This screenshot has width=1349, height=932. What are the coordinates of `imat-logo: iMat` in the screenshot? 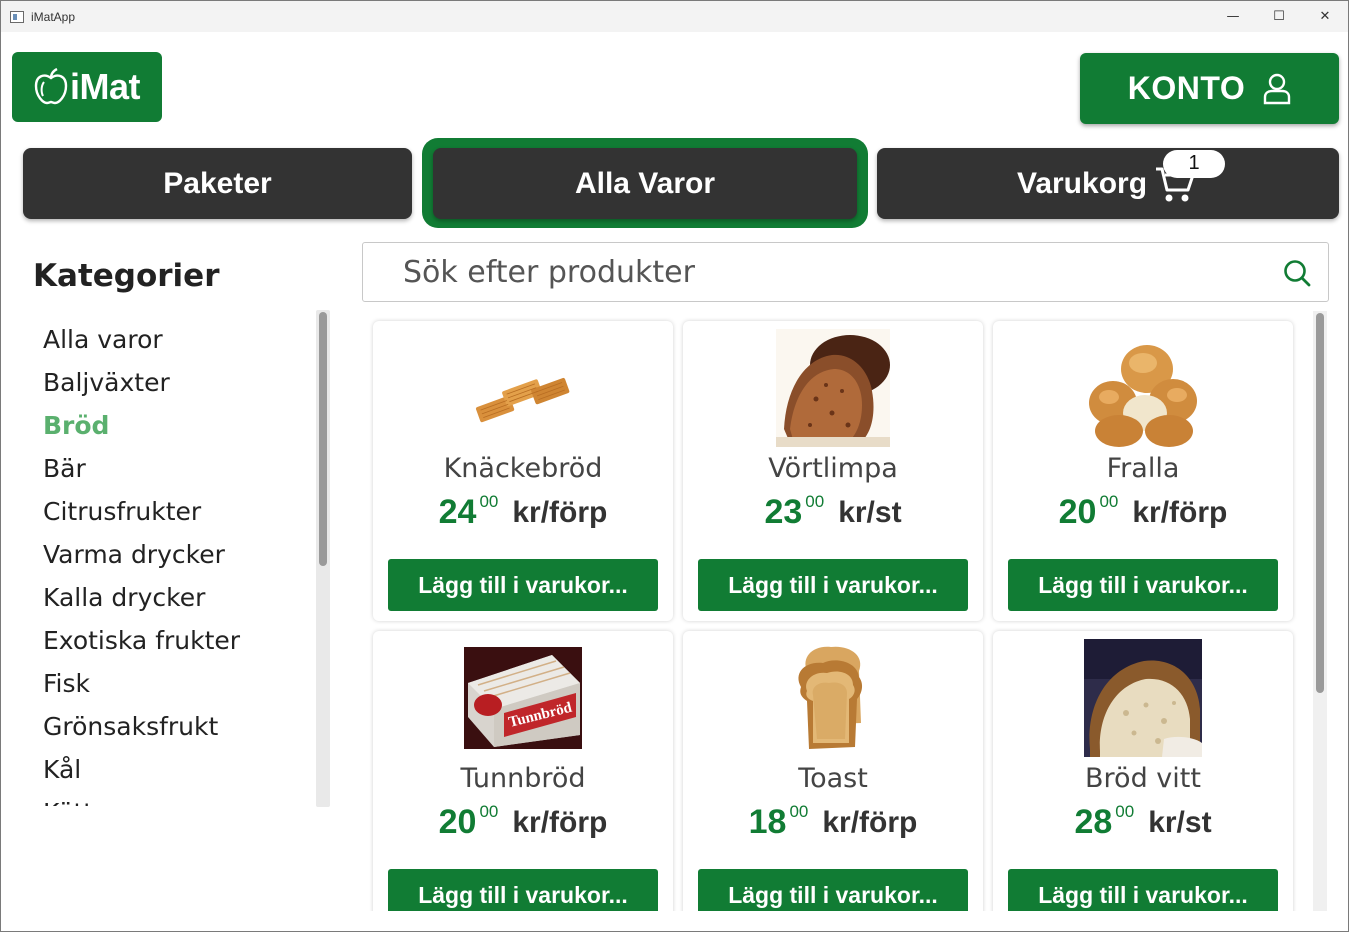 It's located at (87, 87).